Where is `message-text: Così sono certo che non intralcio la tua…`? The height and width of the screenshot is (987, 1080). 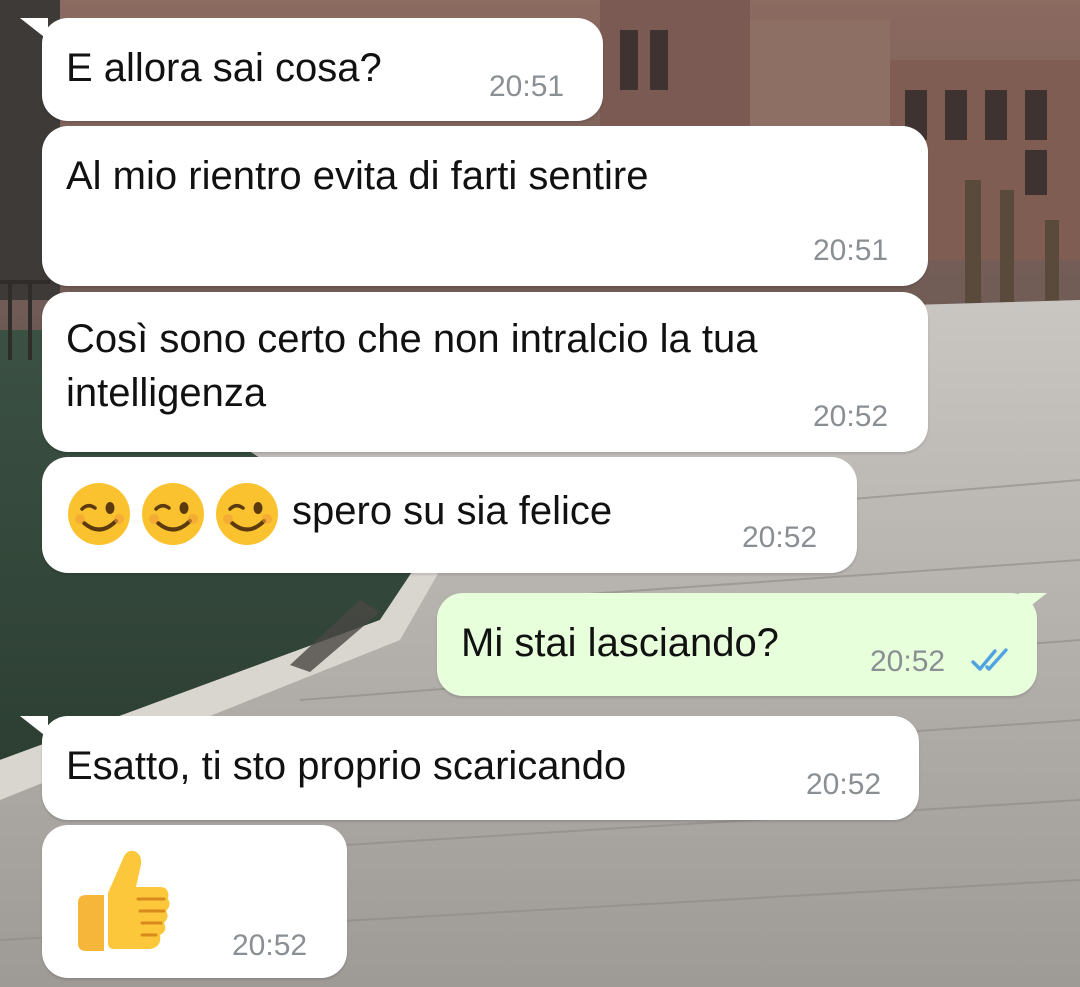
message-text: Così sono certo che non intralcio la tua… is located at coordinates (412, 366).